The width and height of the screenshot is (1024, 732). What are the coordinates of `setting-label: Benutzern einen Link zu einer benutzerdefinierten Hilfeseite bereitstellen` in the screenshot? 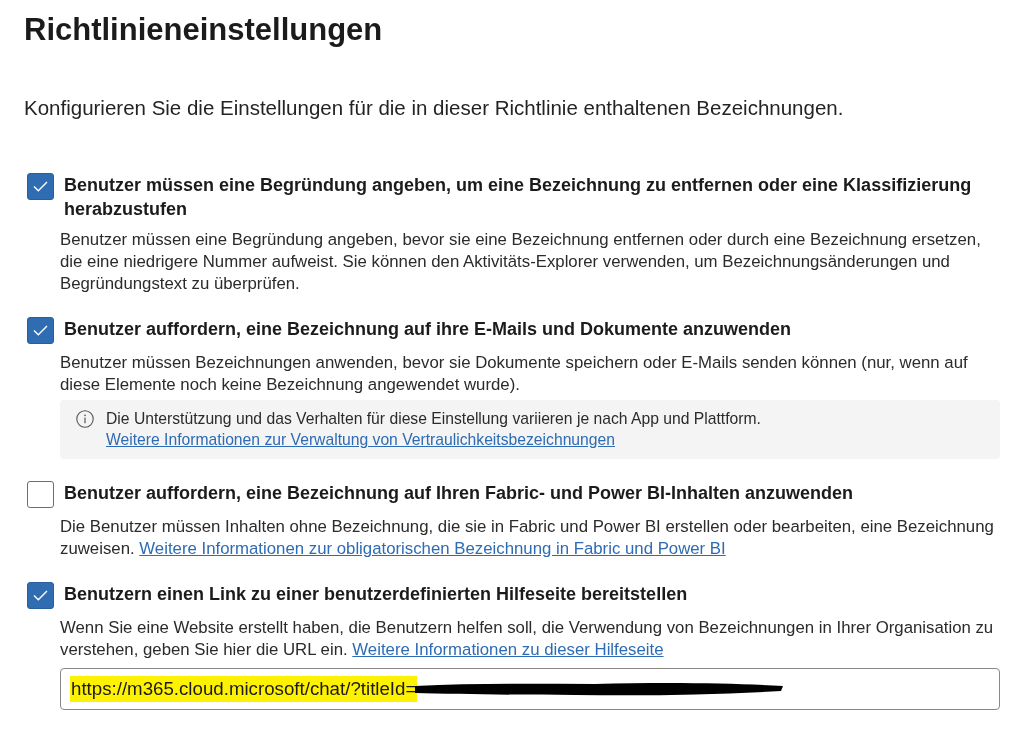 It's located at (376, 594).